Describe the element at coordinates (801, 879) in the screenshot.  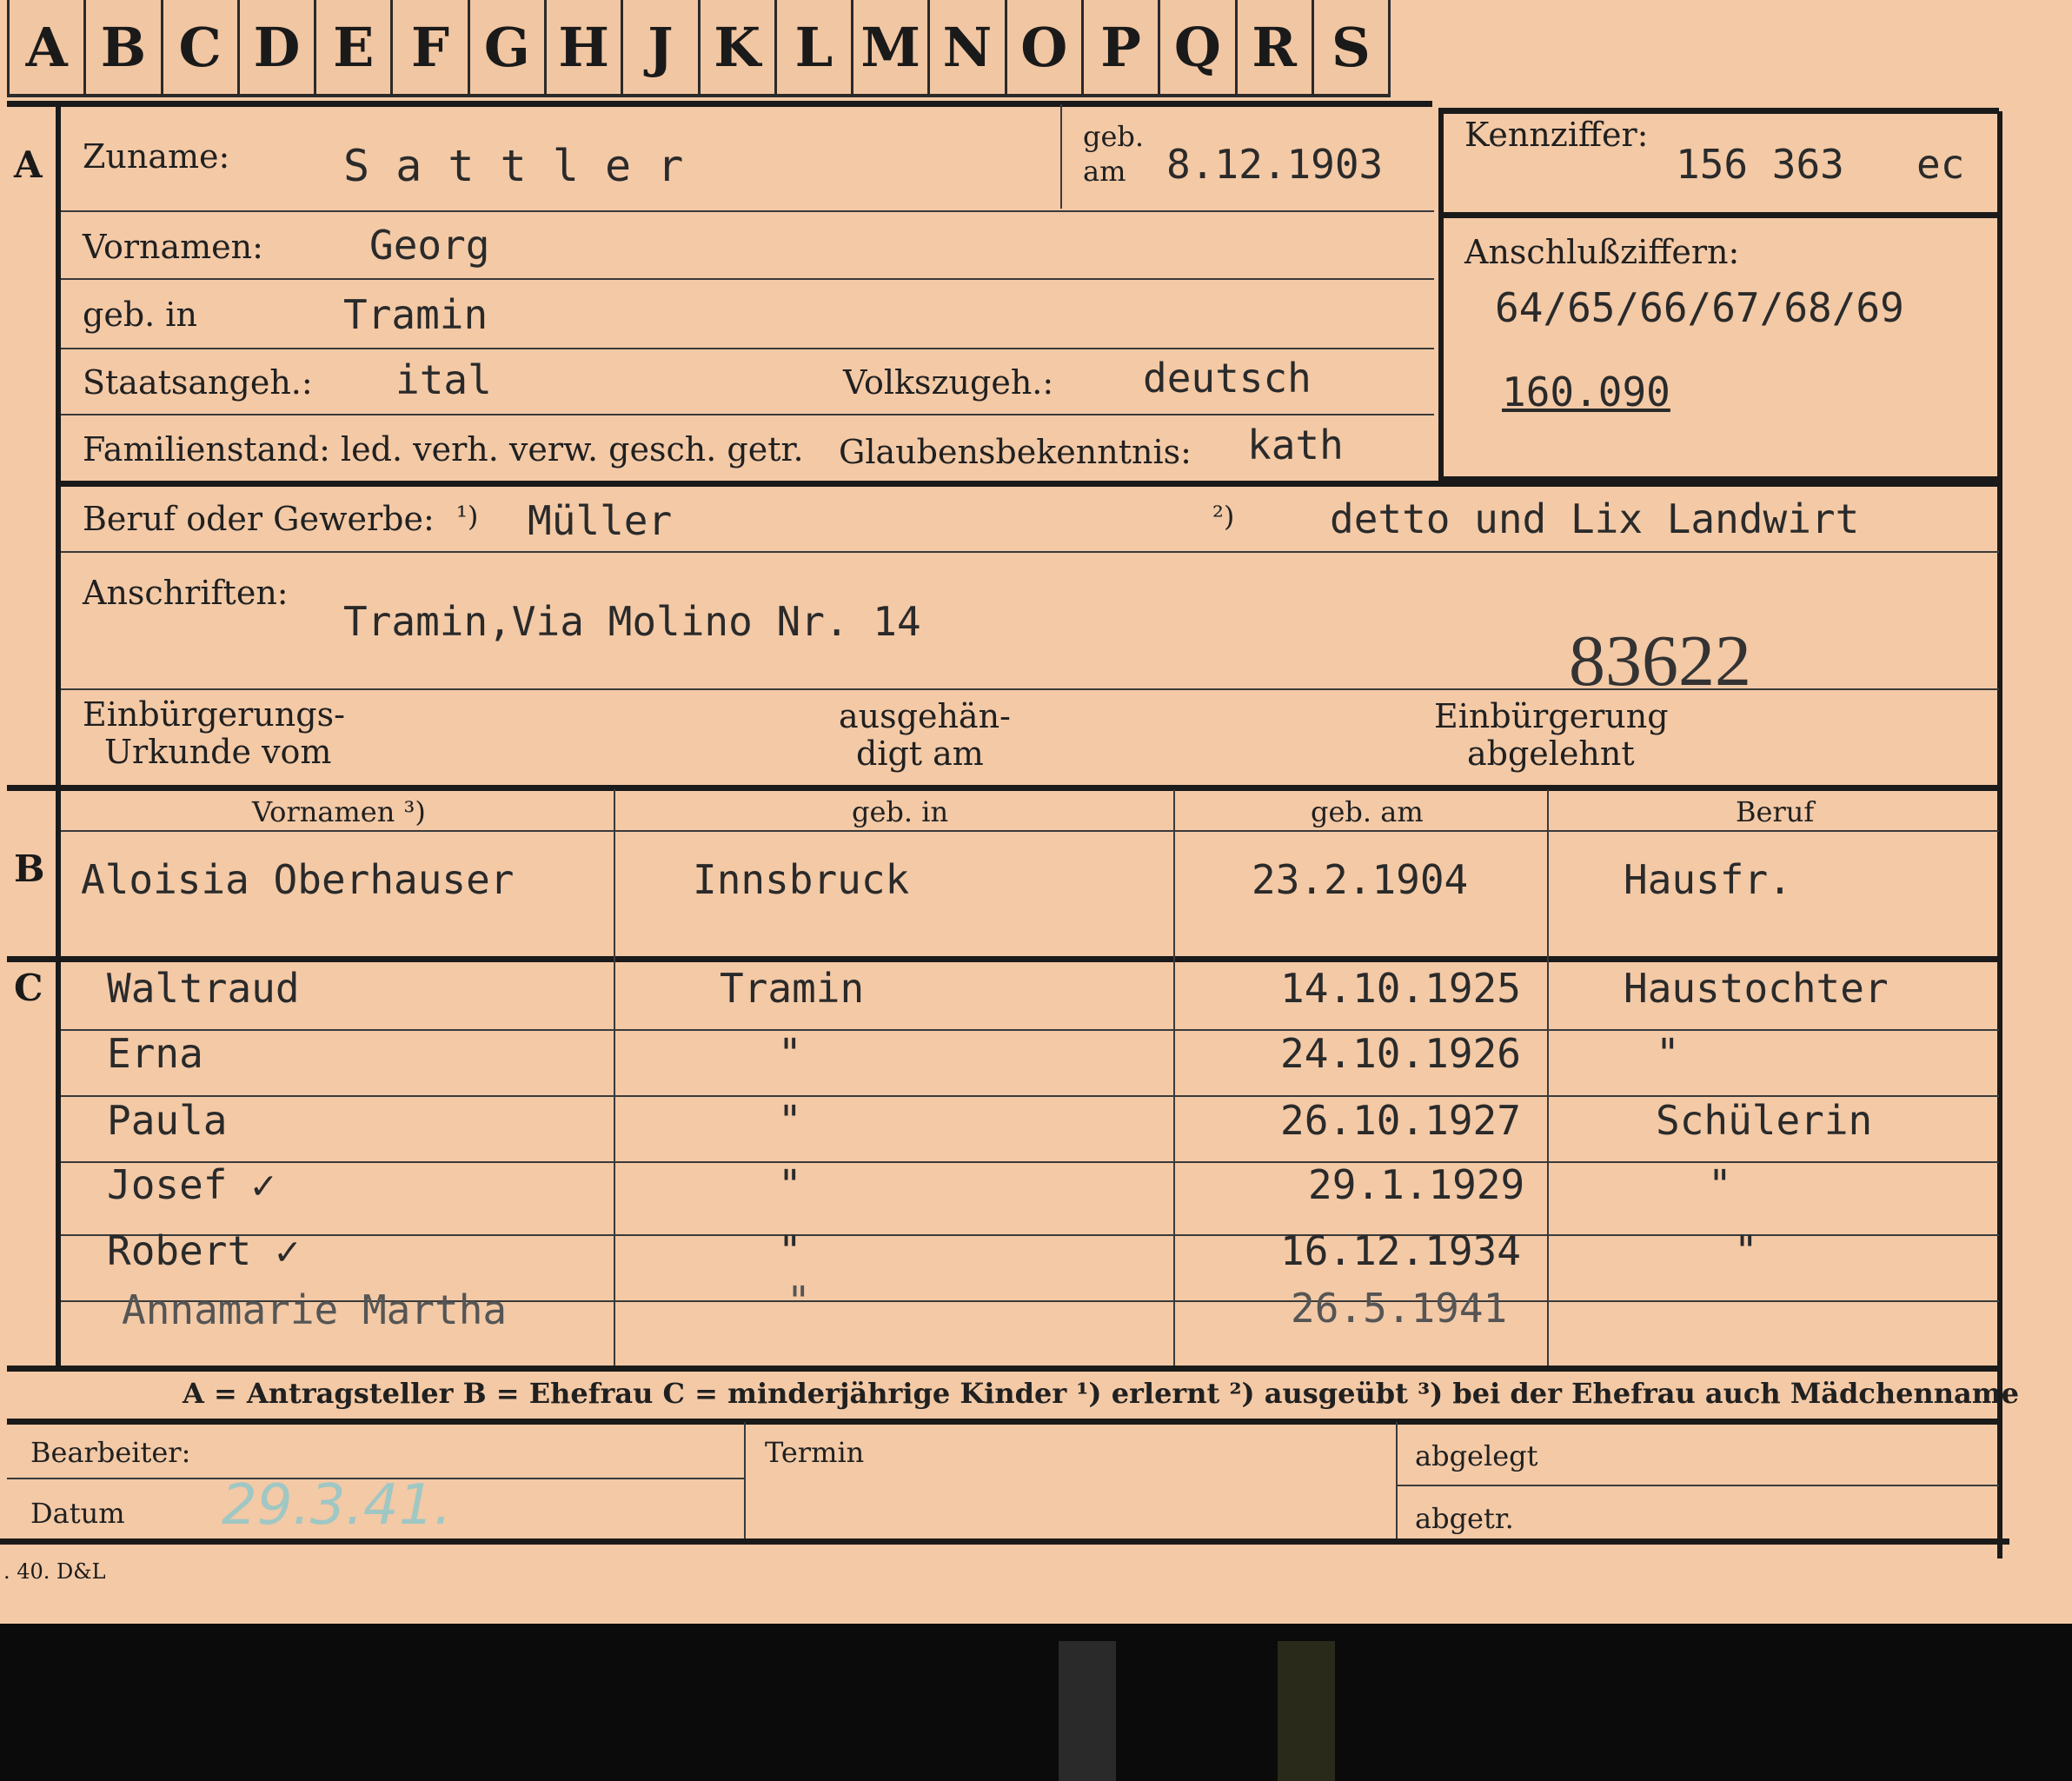
I see `spouse-birthplace: Innsbruck` at that location.